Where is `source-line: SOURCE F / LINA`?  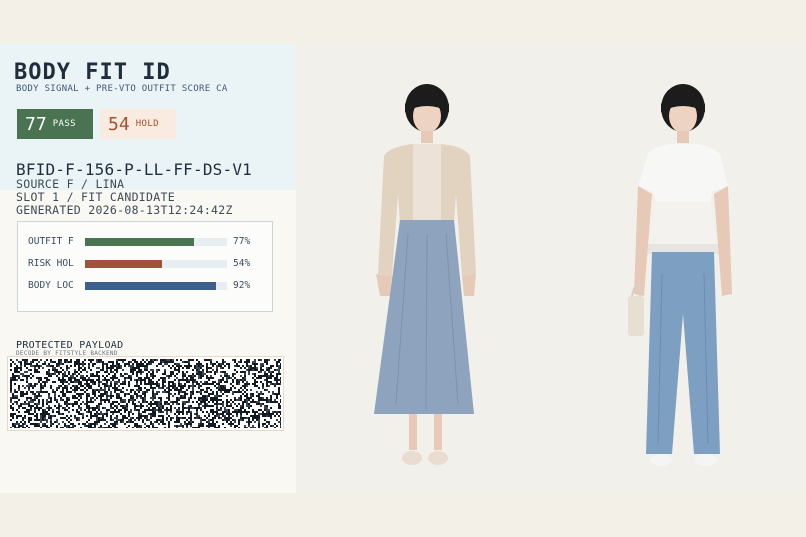
source-line: SOURCE F / LINA is located at coordinates (70, 184).